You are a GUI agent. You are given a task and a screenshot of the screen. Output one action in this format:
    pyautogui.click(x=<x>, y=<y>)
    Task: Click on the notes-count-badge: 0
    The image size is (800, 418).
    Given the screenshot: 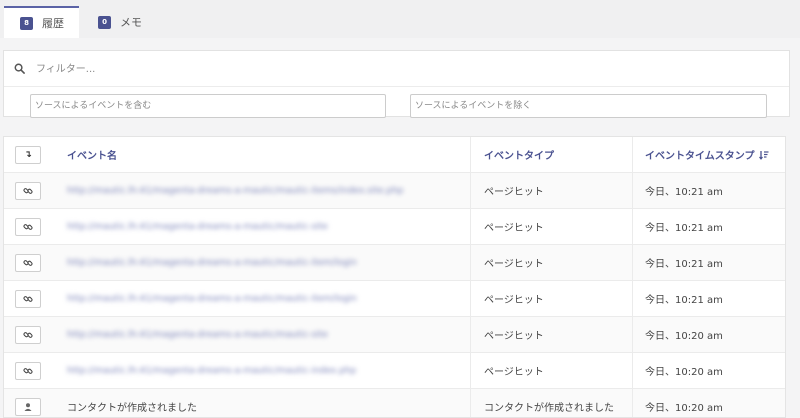 What is the action you would take?
    pyautogui.click(x=104, y=22)
    